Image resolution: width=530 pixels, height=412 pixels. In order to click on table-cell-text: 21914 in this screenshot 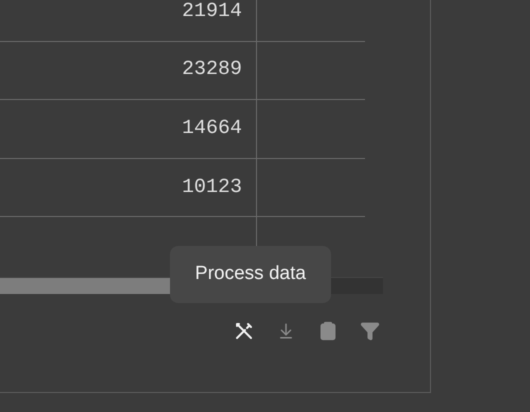, I will do `click(212, 12)`.